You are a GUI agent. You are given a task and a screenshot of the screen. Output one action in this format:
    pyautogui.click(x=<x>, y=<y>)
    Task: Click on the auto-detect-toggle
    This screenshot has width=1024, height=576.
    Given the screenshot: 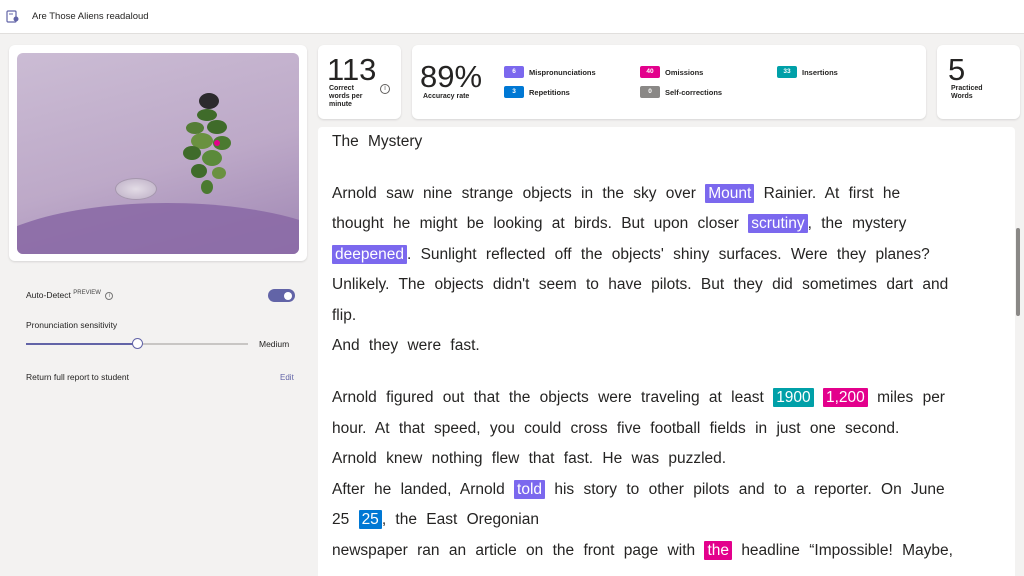 What is the action you would take?
    pyautogui.click(x=281, y=295)
    